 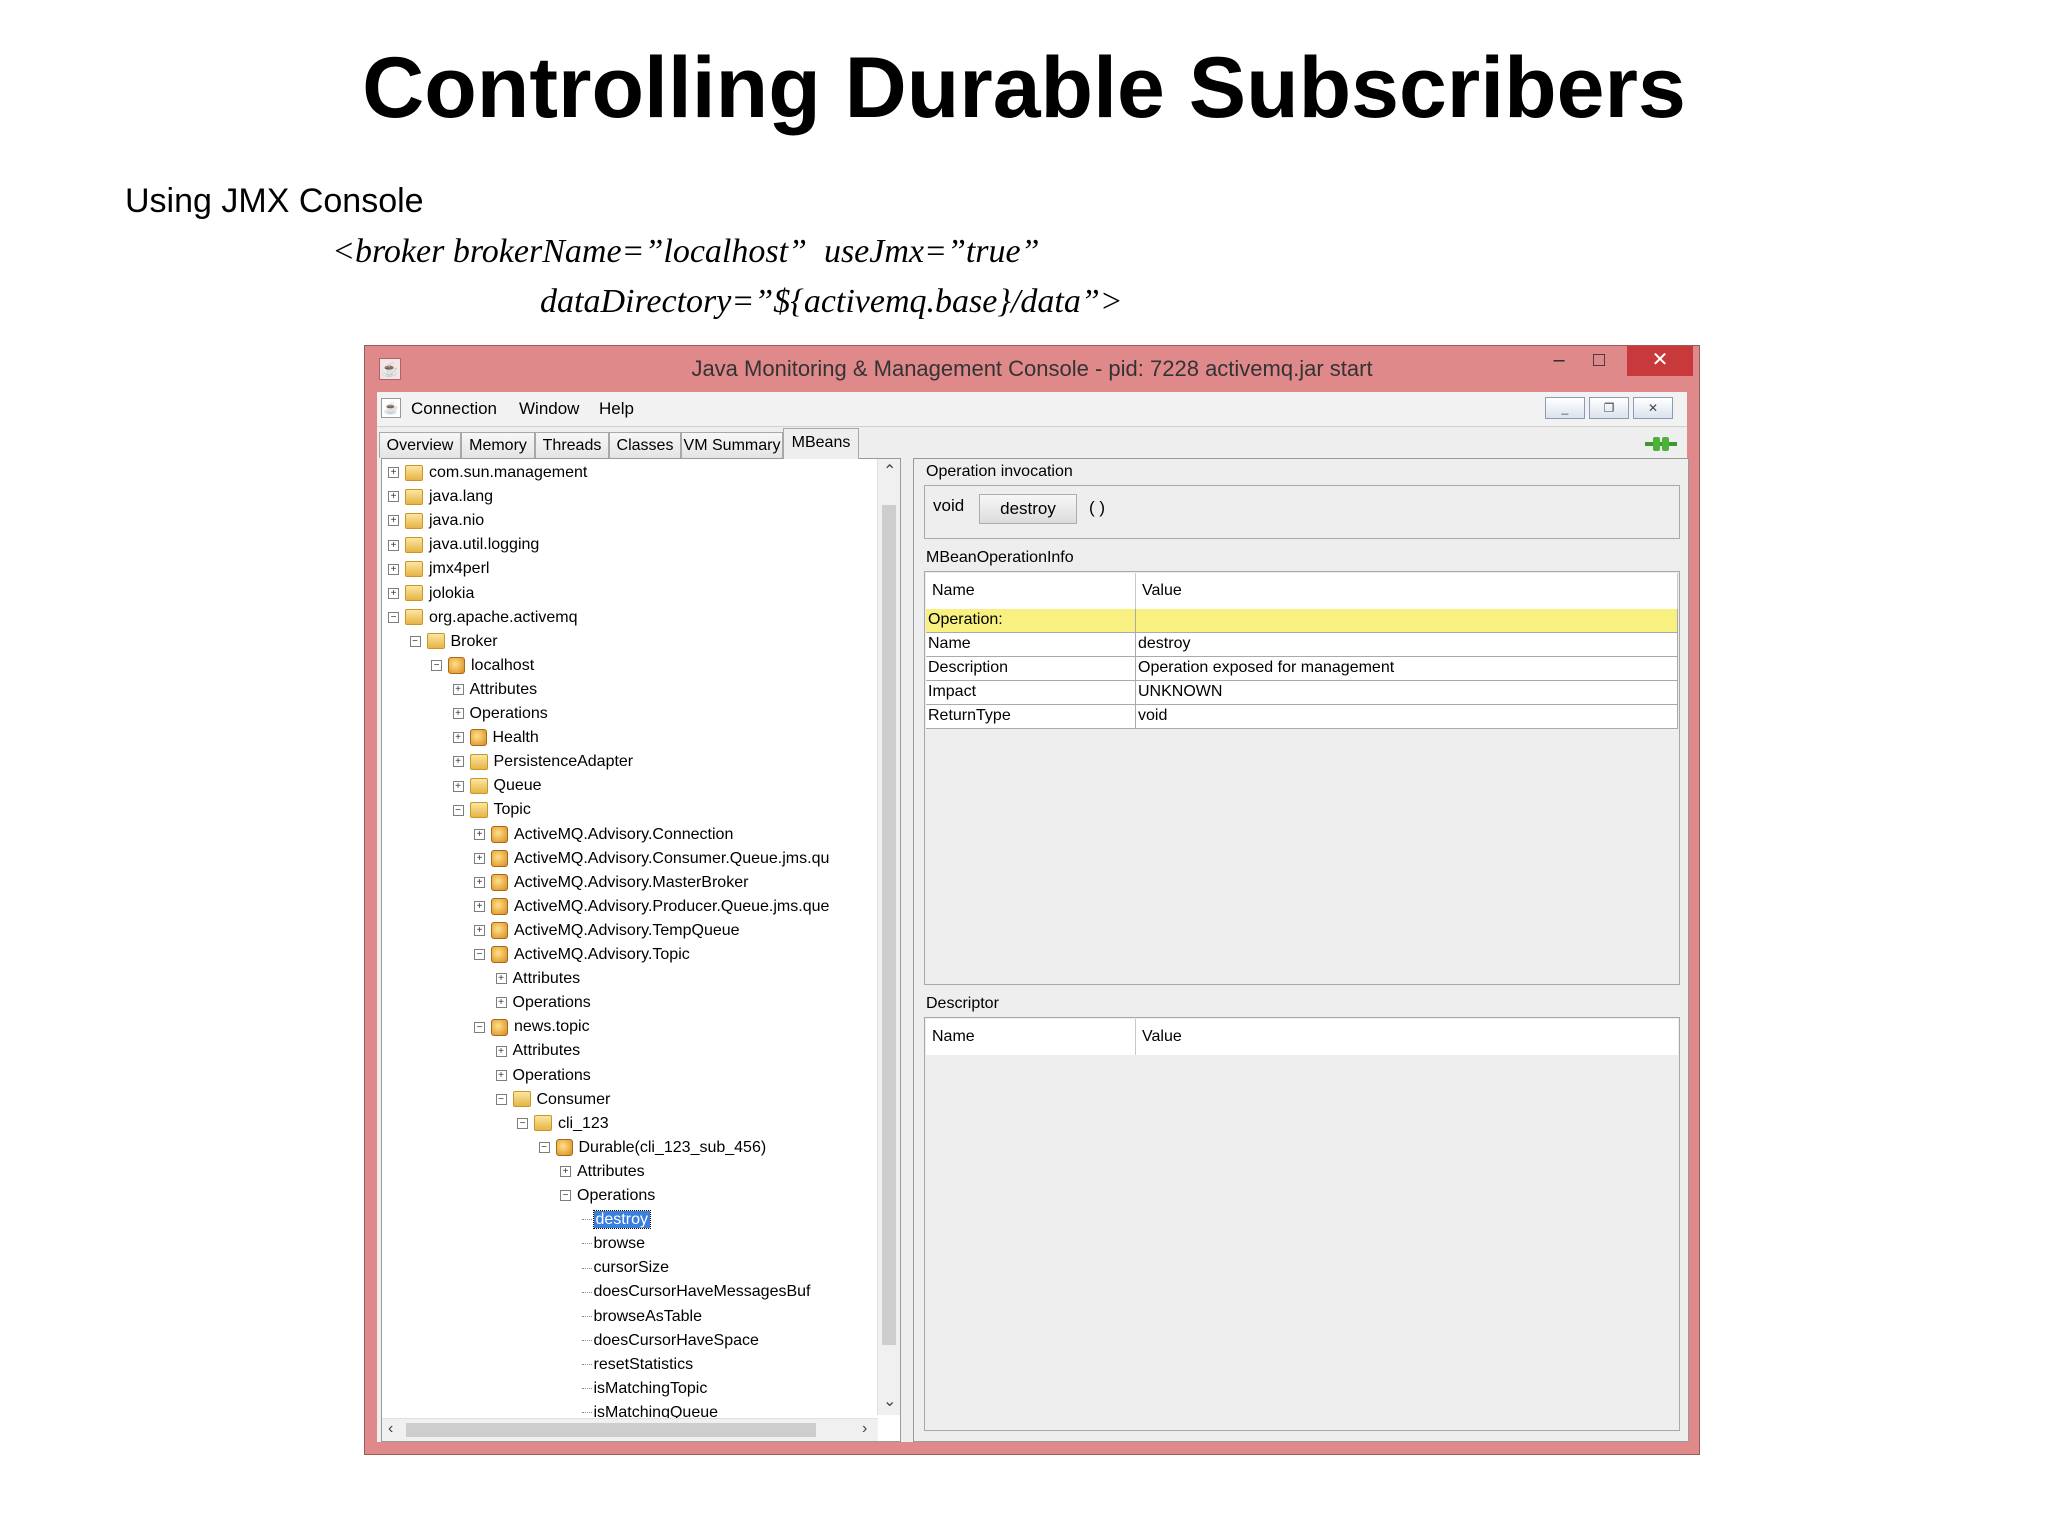 I want to click on tree-node: − cli_123, so click(x=563, y=1124).